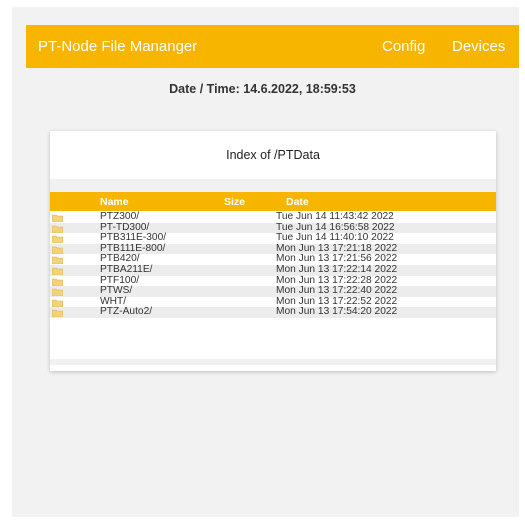  What do you see at coordinates (478, 46) in the screenshot?
I see `nav-devices-link: Devices` at bounding box center [478, 46].